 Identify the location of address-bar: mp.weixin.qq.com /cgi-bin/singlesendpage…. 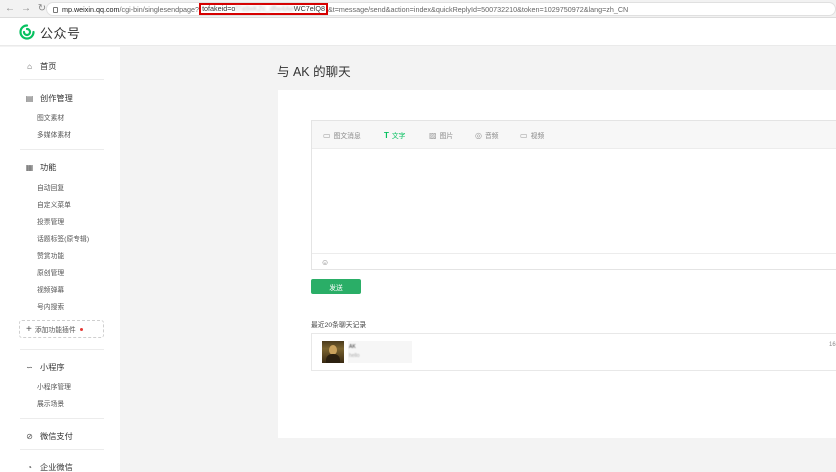
(441, 9).